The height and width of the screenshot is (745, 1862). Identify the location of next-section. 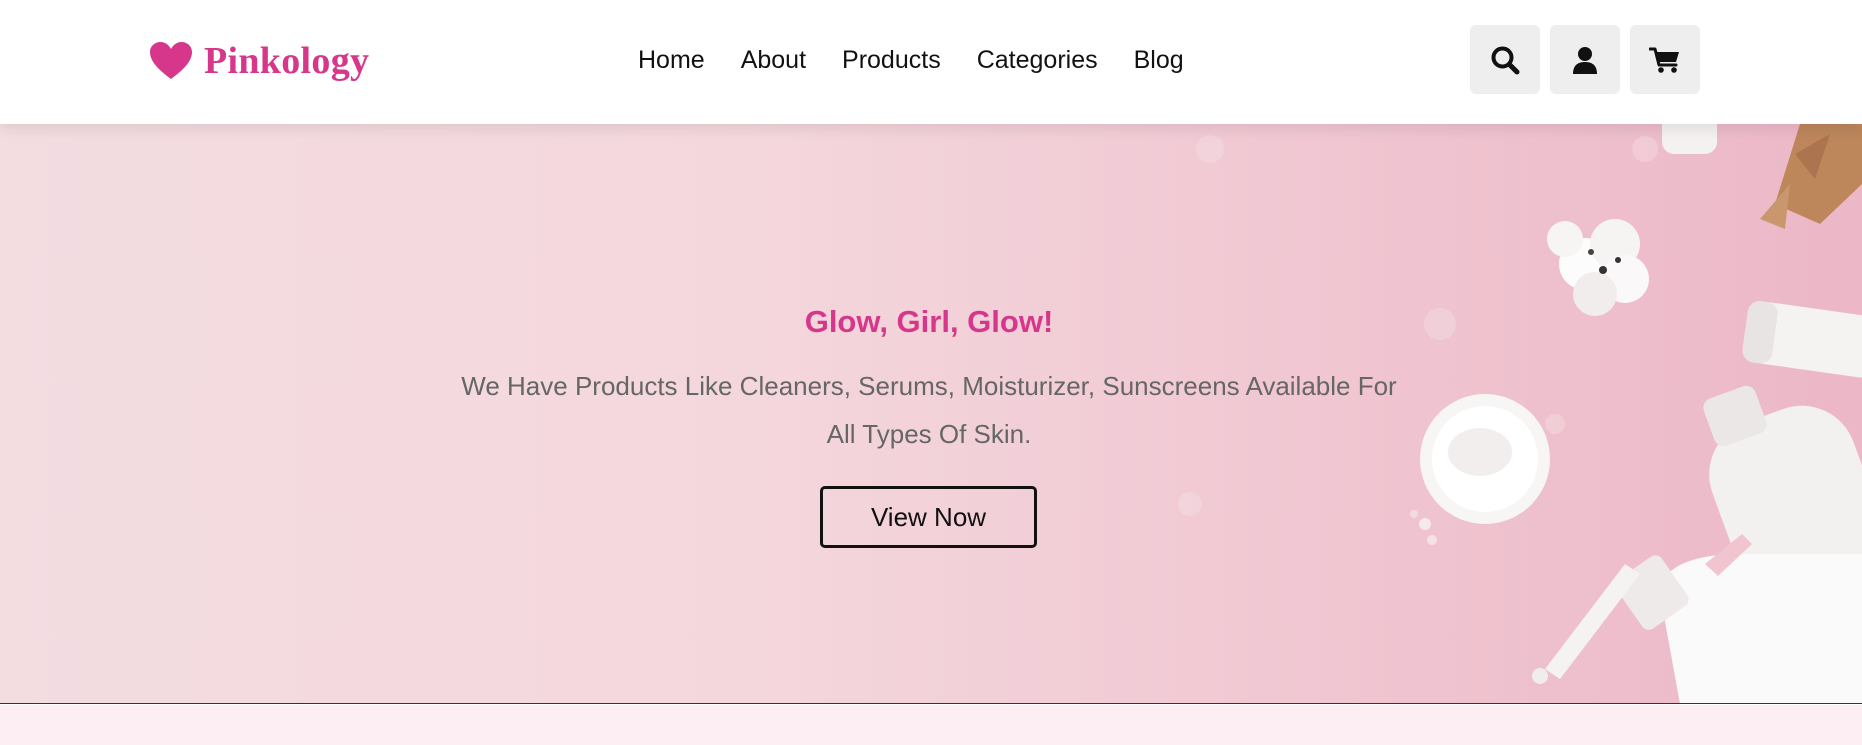
(931, 725).